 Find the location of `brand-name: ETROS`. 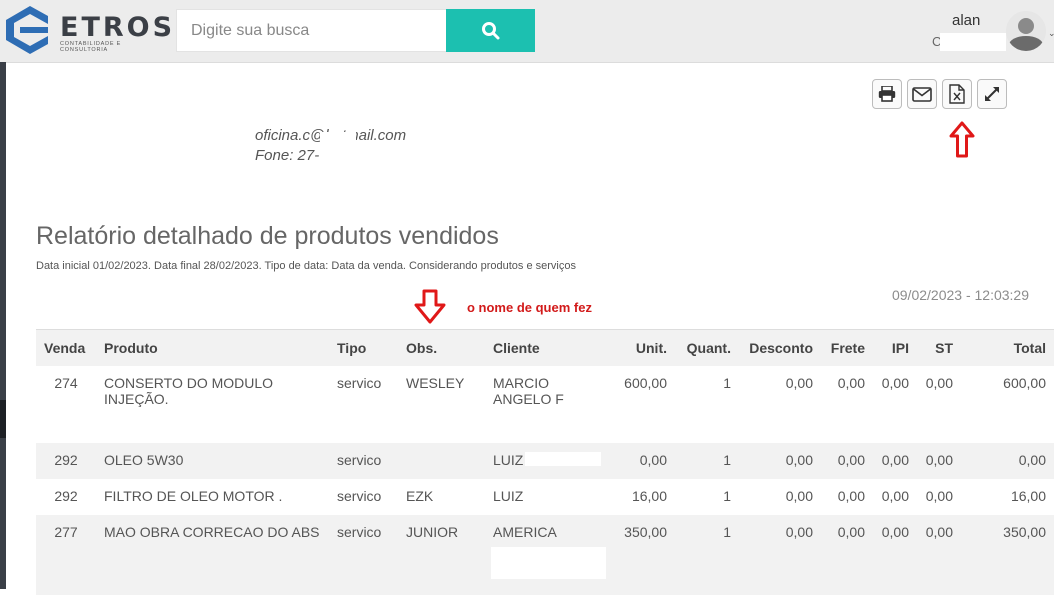

brand-name: ETROS is located at coordinates (118, 27).